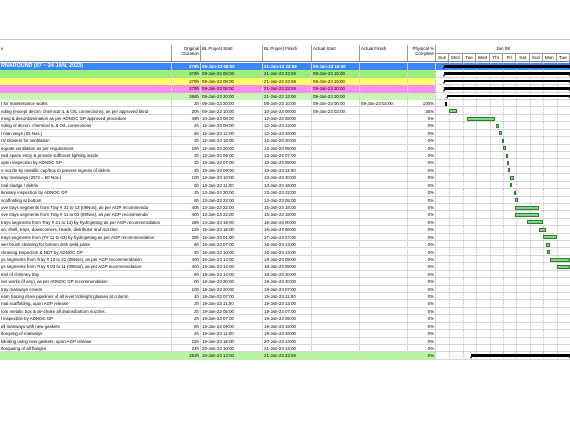  Describe the element at coordinates (446, 103) in the screenshot. I see `milestone-mark` at that location.